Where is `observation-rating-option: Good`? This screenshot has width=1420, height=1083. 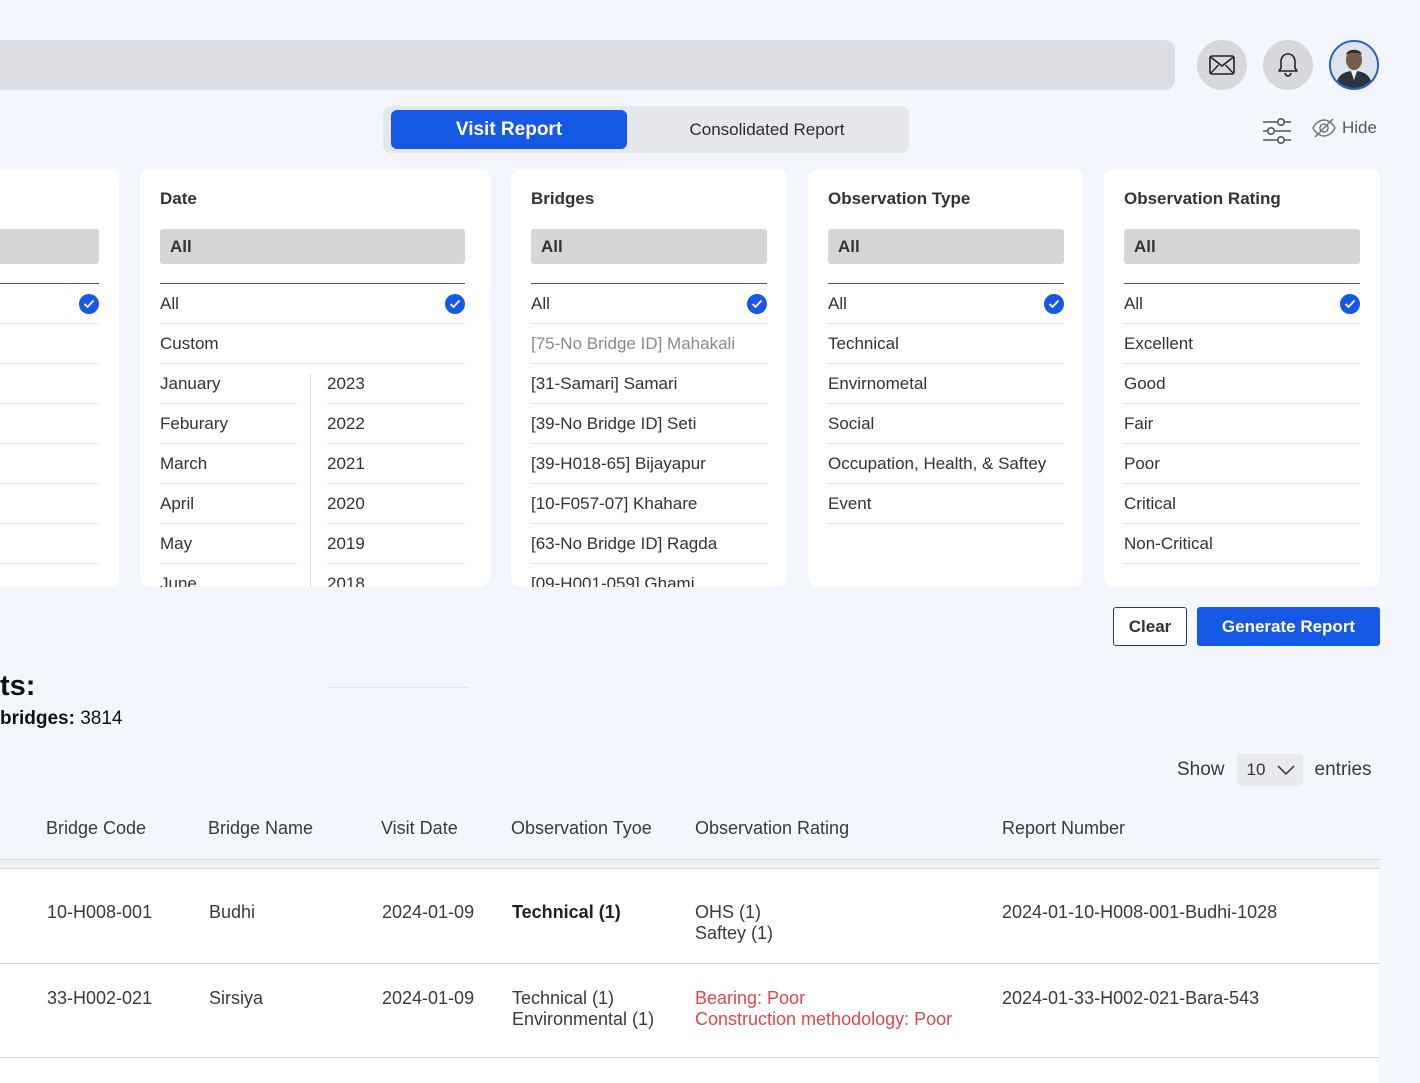
observation-rating-option: Good is located at coordinates (1242, 384).